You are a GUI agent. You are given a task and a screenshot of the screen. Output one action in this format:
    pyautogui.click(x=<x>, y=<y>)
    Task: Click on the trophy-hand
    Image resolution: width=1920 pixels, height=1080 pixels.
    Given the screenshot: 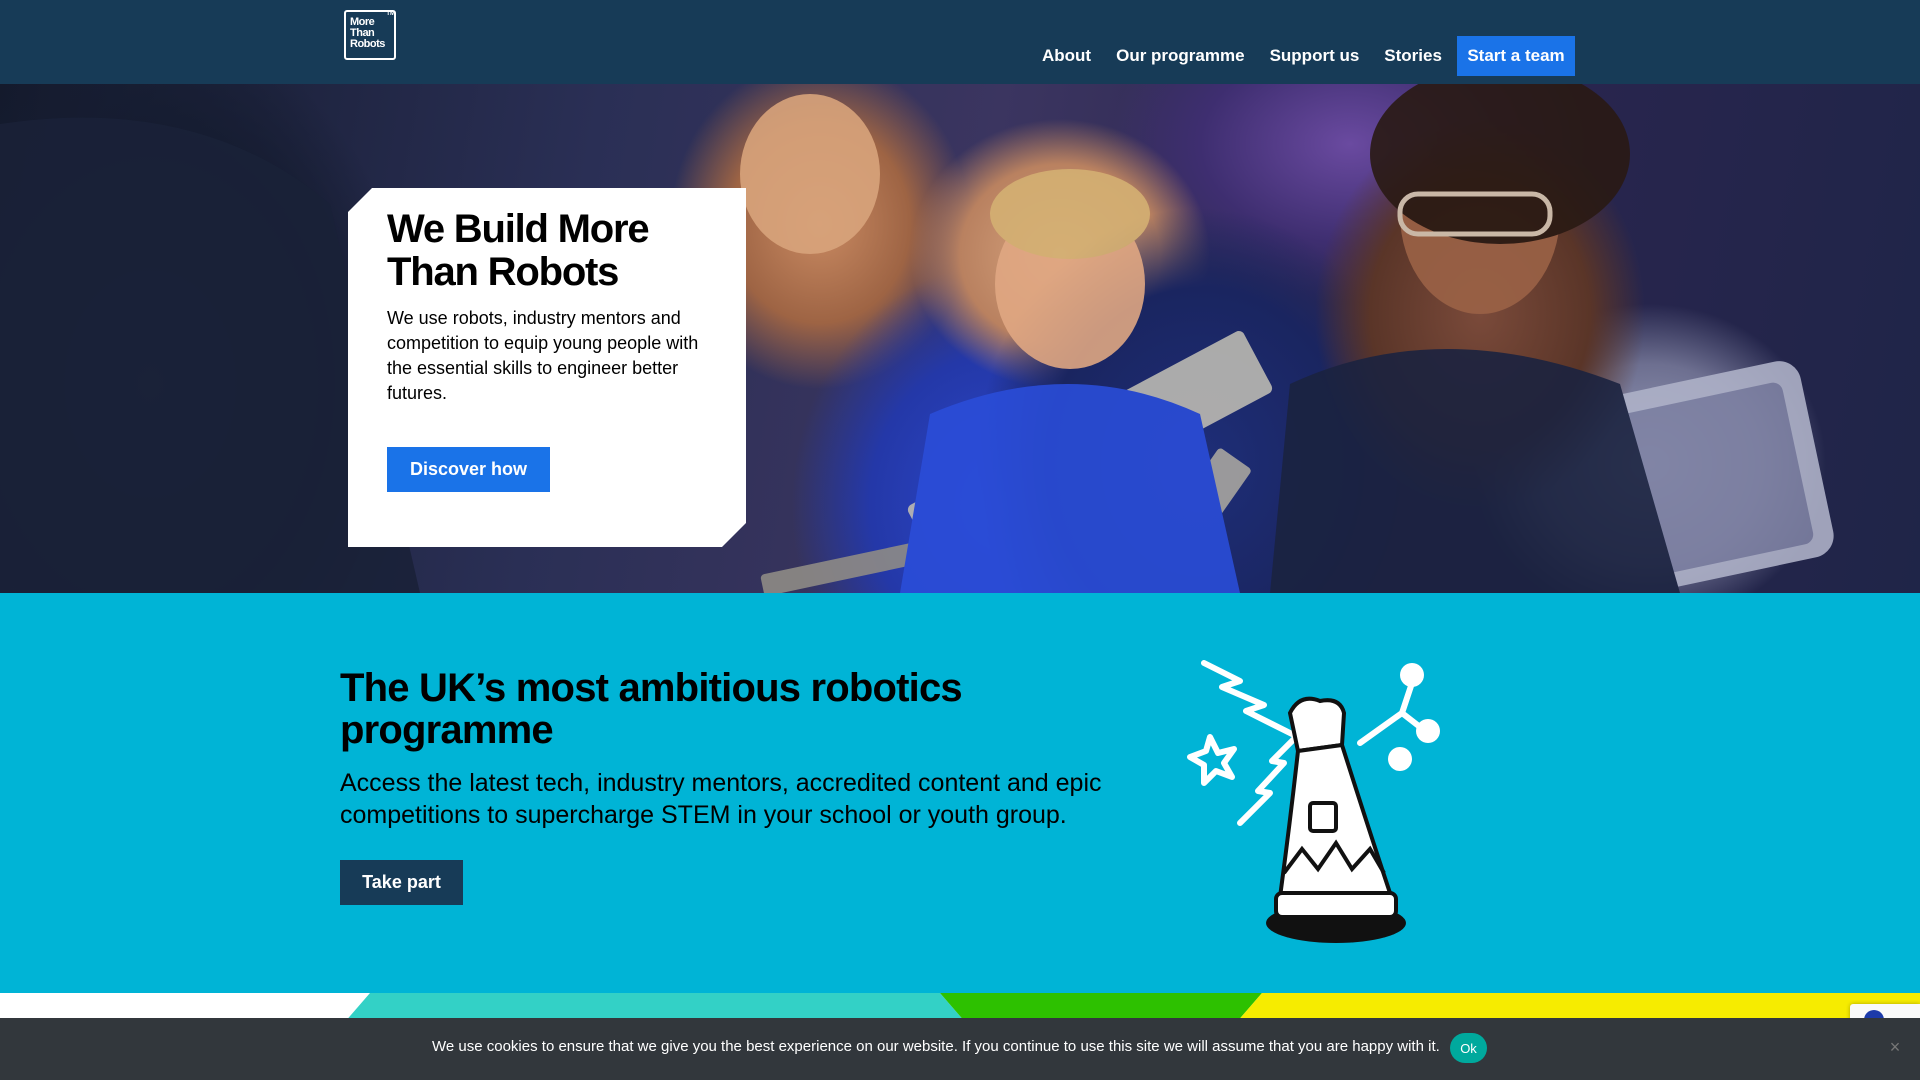 What is the action you would take?
    pyautogui.click(x=1317, y=725)
    